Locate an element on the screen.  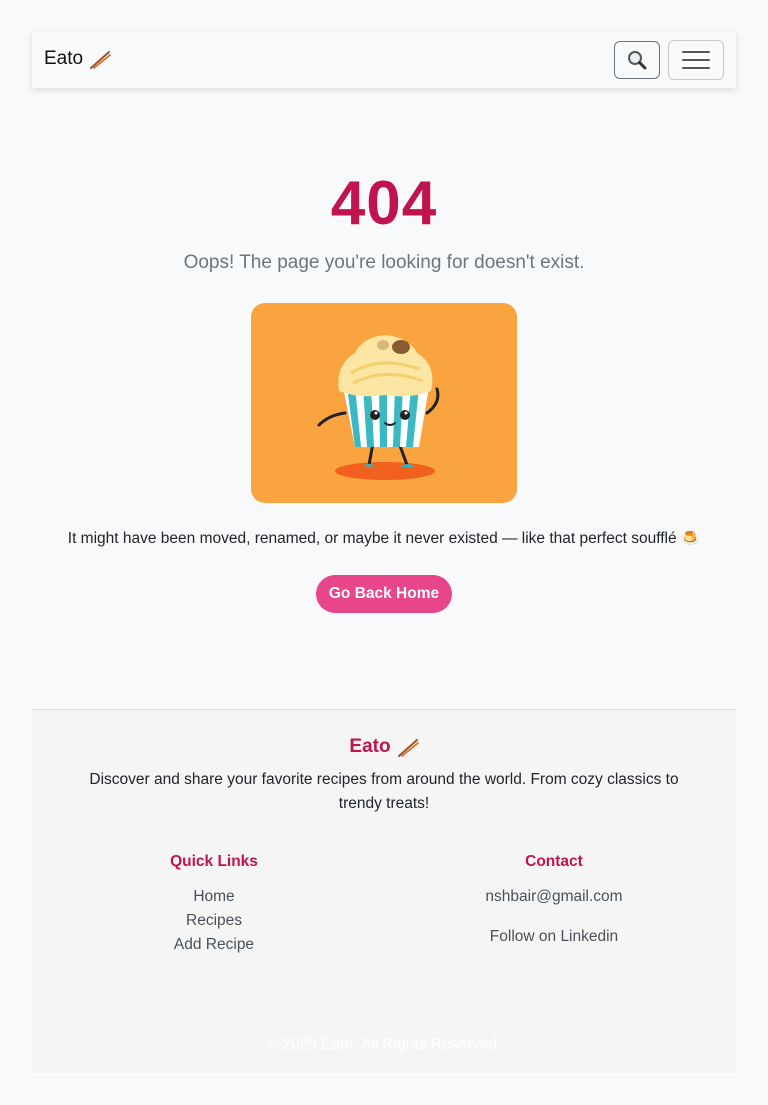
navbar-toggler-button is located at coordinates (696, 60).